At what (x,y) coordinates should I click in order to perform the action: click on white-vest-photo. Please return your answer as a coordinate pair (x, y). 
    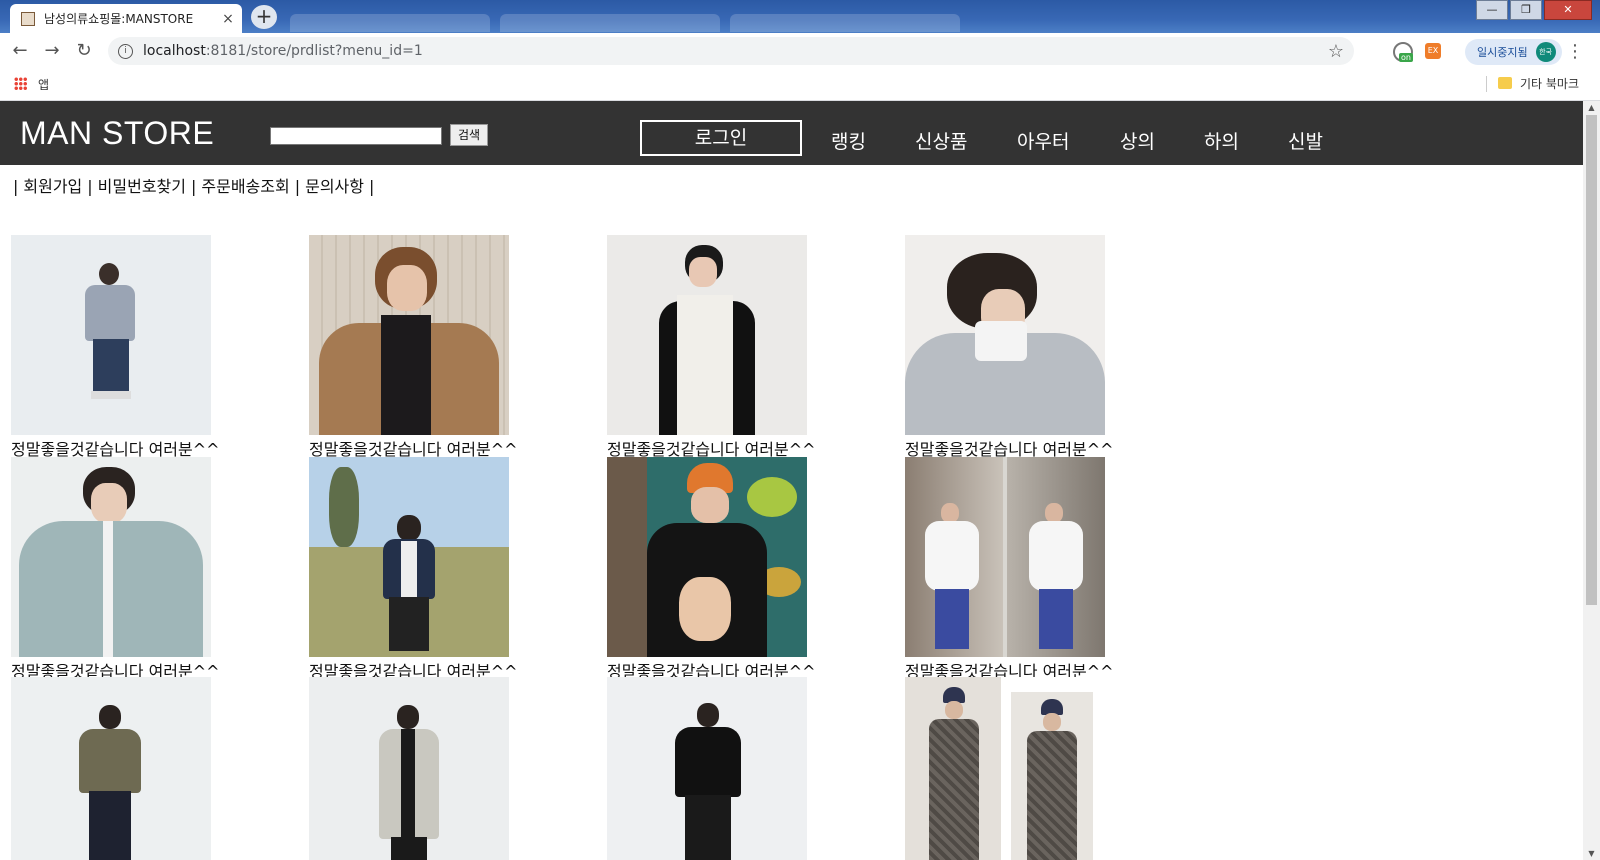
    Looking at the image, I should click on (707, 335).